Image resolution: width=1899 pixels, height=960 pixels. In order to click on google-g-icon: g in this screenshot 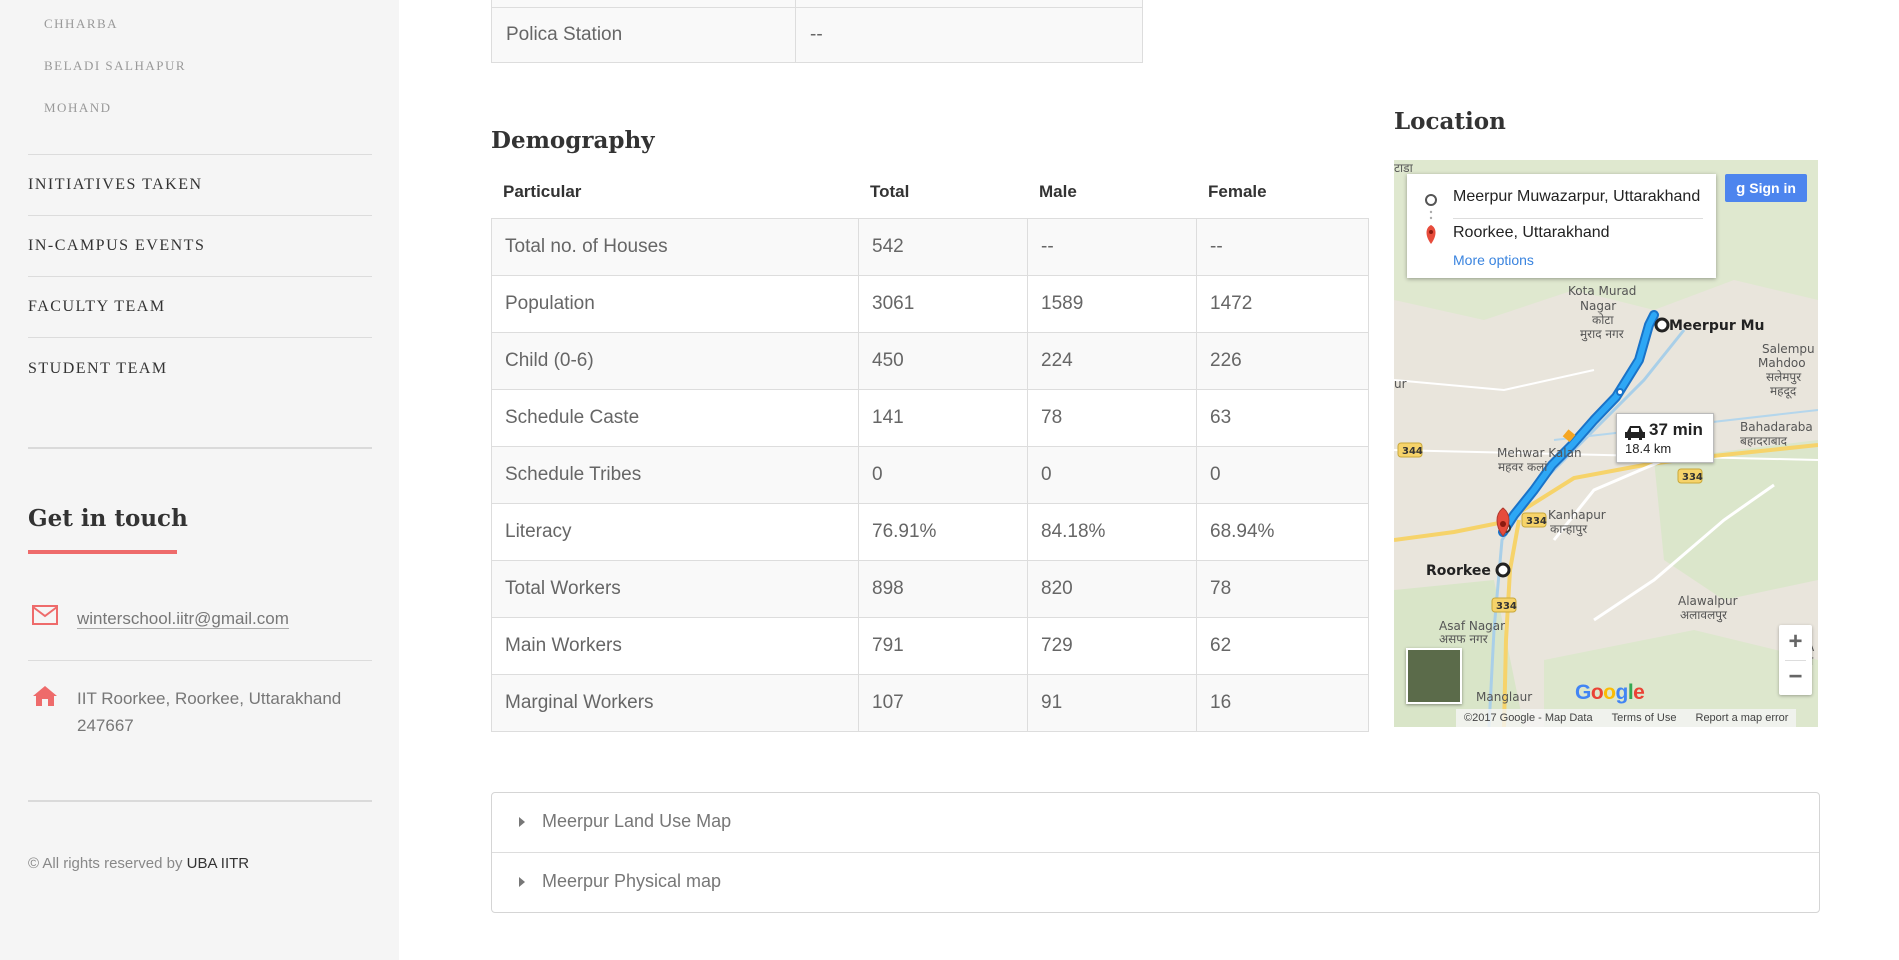, I will do `click(1741, 188)`.